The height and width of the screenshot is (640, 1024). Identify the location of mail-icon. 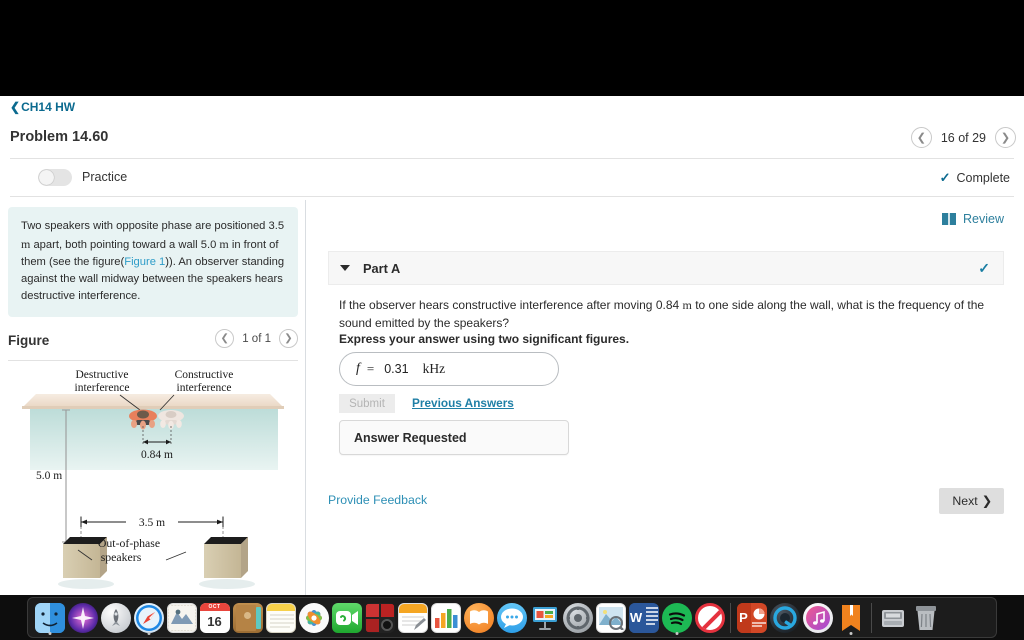
(181, 617).